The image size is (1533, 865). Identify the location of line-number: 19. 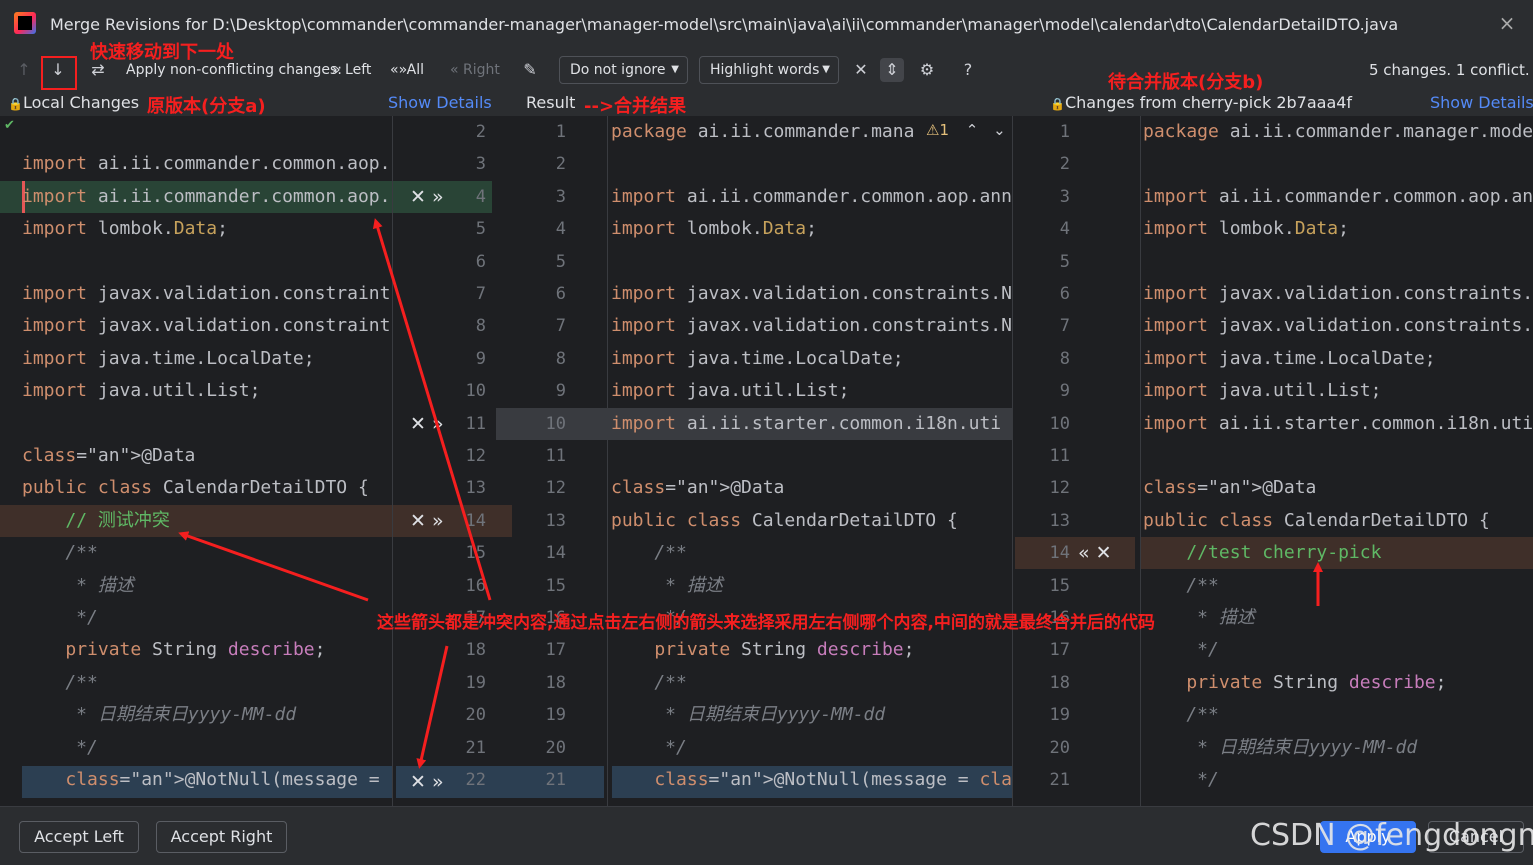
(475, 682).